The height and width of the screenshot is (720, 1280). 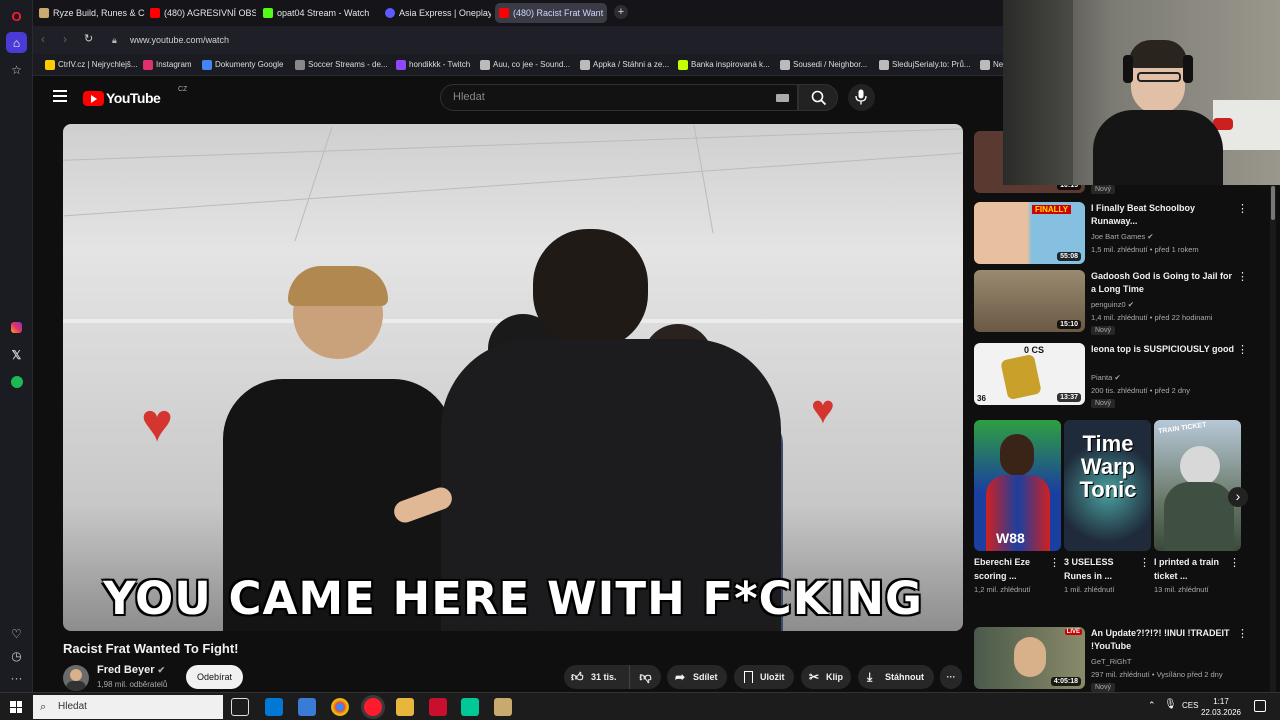 I want to click on menu-icon, so click(x=60, y=96).